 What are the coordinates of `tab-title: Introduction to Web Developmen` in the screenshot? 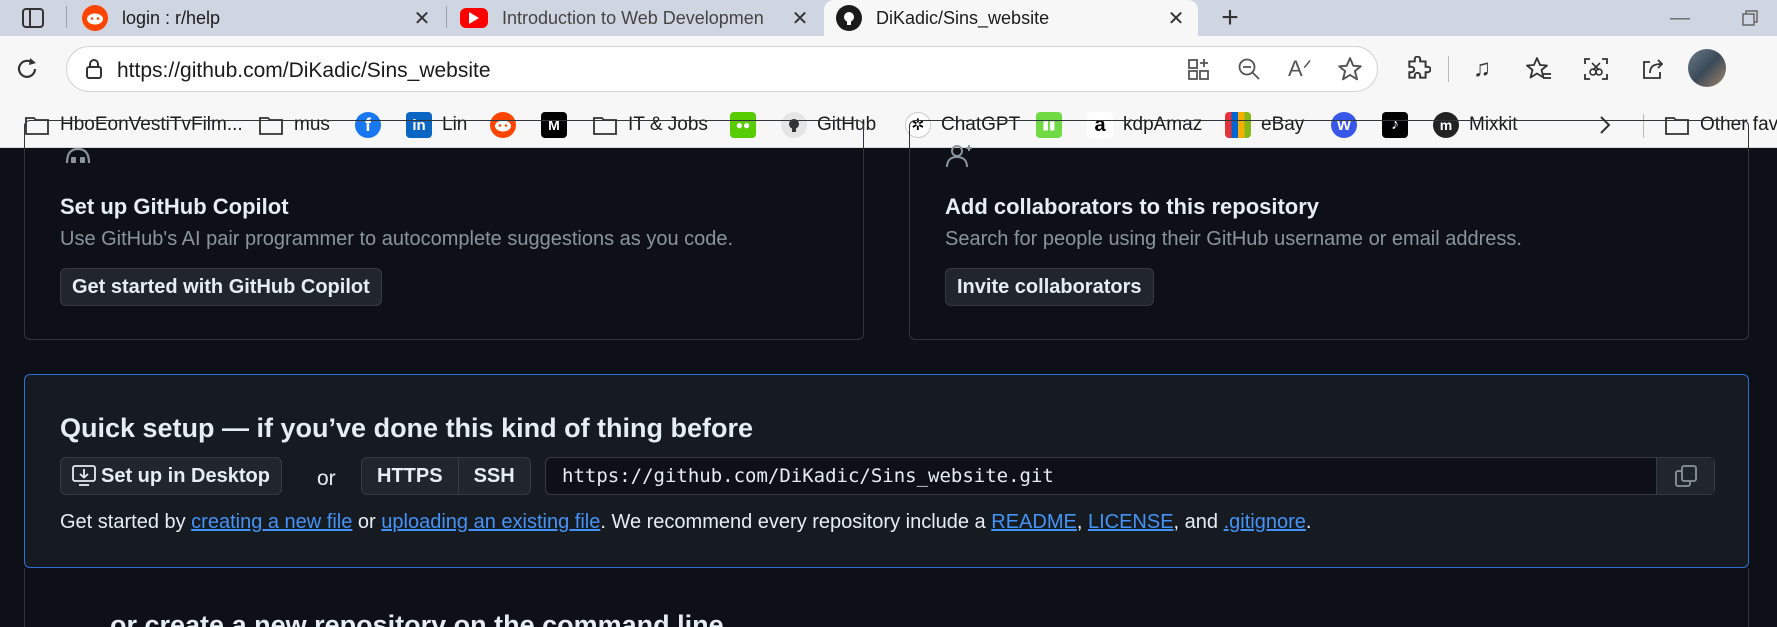 It's located at (633, 17).